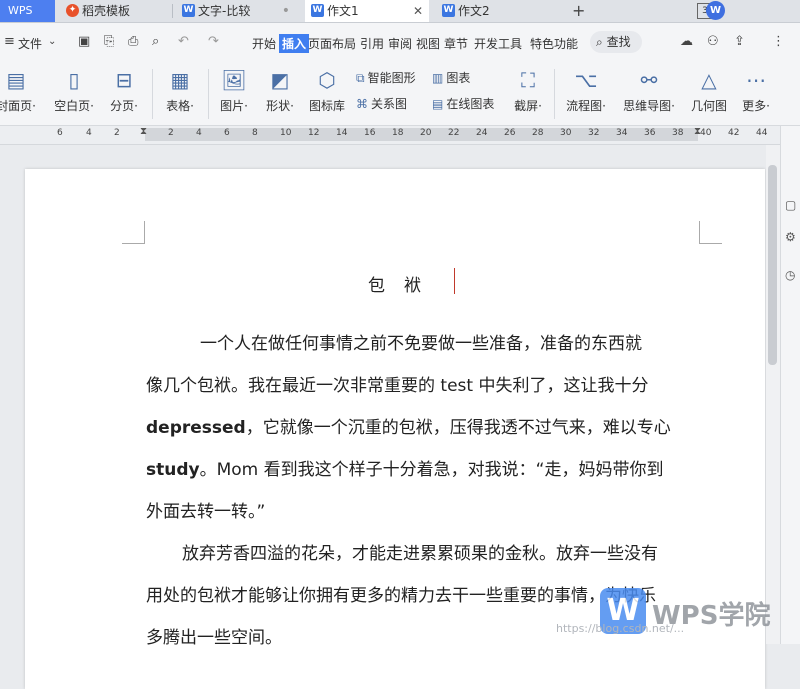 The height and width of the screenshot is (689, 800). I want to click on export-pdf-icon: ⎘, so click(109, 41).